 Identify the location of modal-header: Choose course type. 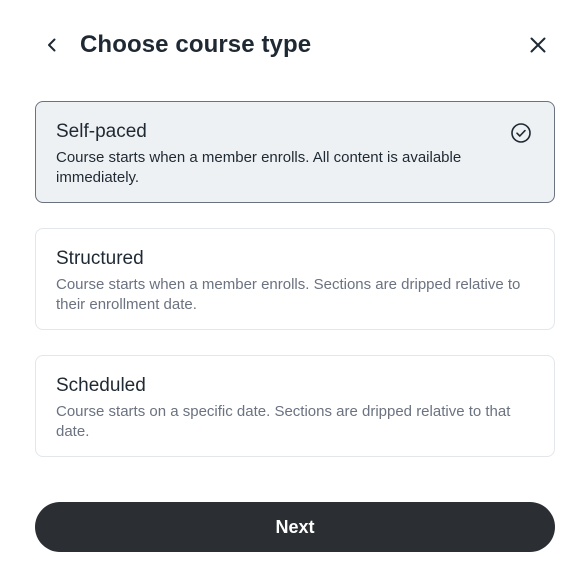
(295, 45).